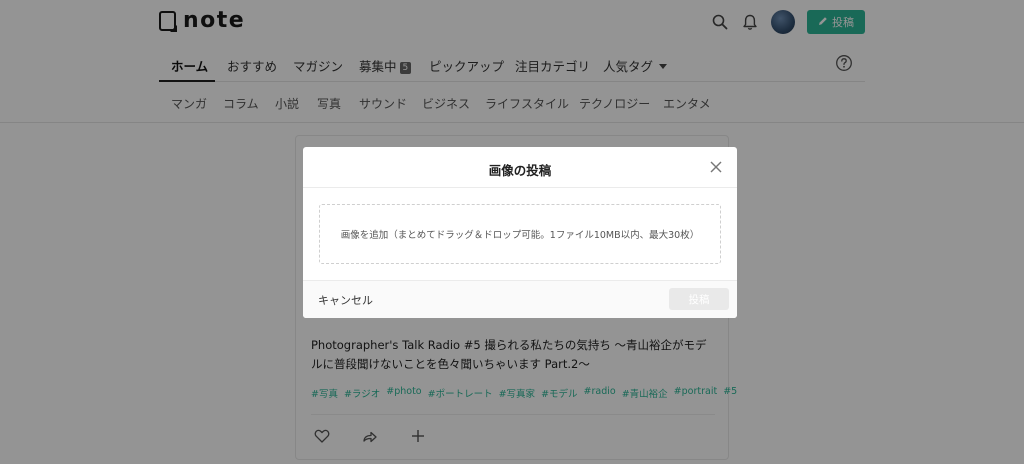 The height and width of the screenshot is (464, 1024). I want to click on submit-button: 投稿, so click(699, 299).